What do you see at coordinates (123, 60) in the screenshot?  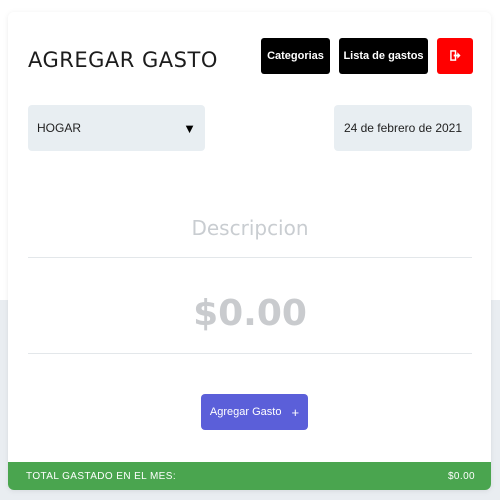 I see `page-title: AGREGAR GASTO` at bounding box center [123, 60].